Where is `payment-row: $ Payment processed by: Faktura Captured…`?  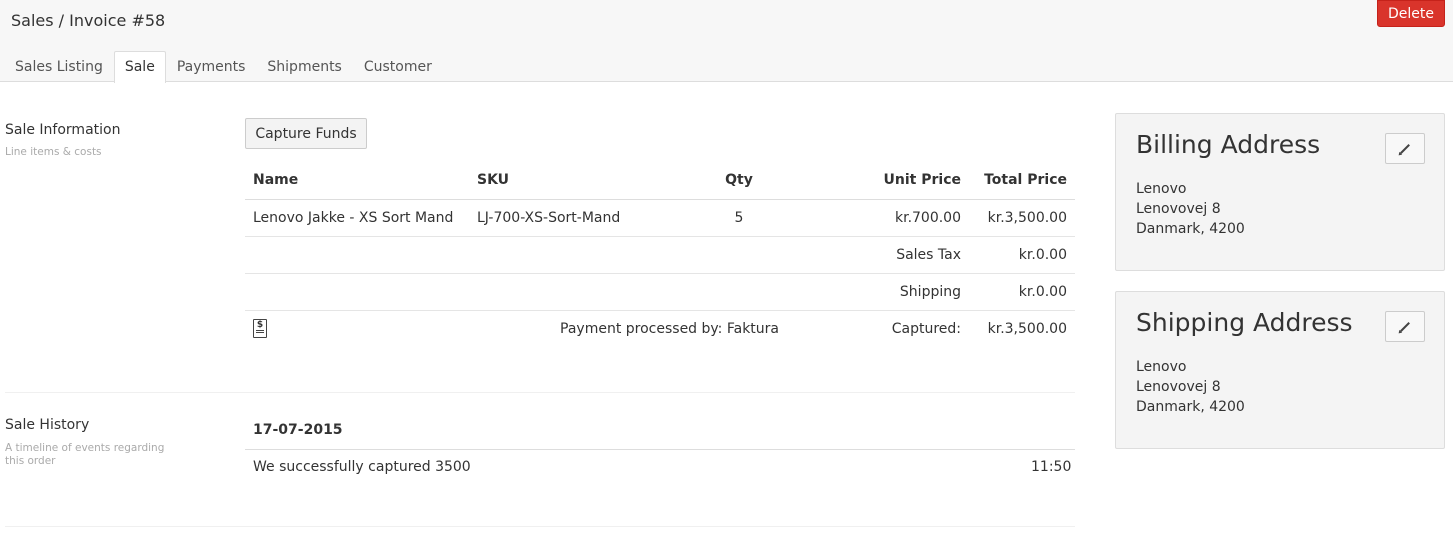 payment-row: $ Payment processed by: Faktura Captured… is located at coordinates (660, 328).